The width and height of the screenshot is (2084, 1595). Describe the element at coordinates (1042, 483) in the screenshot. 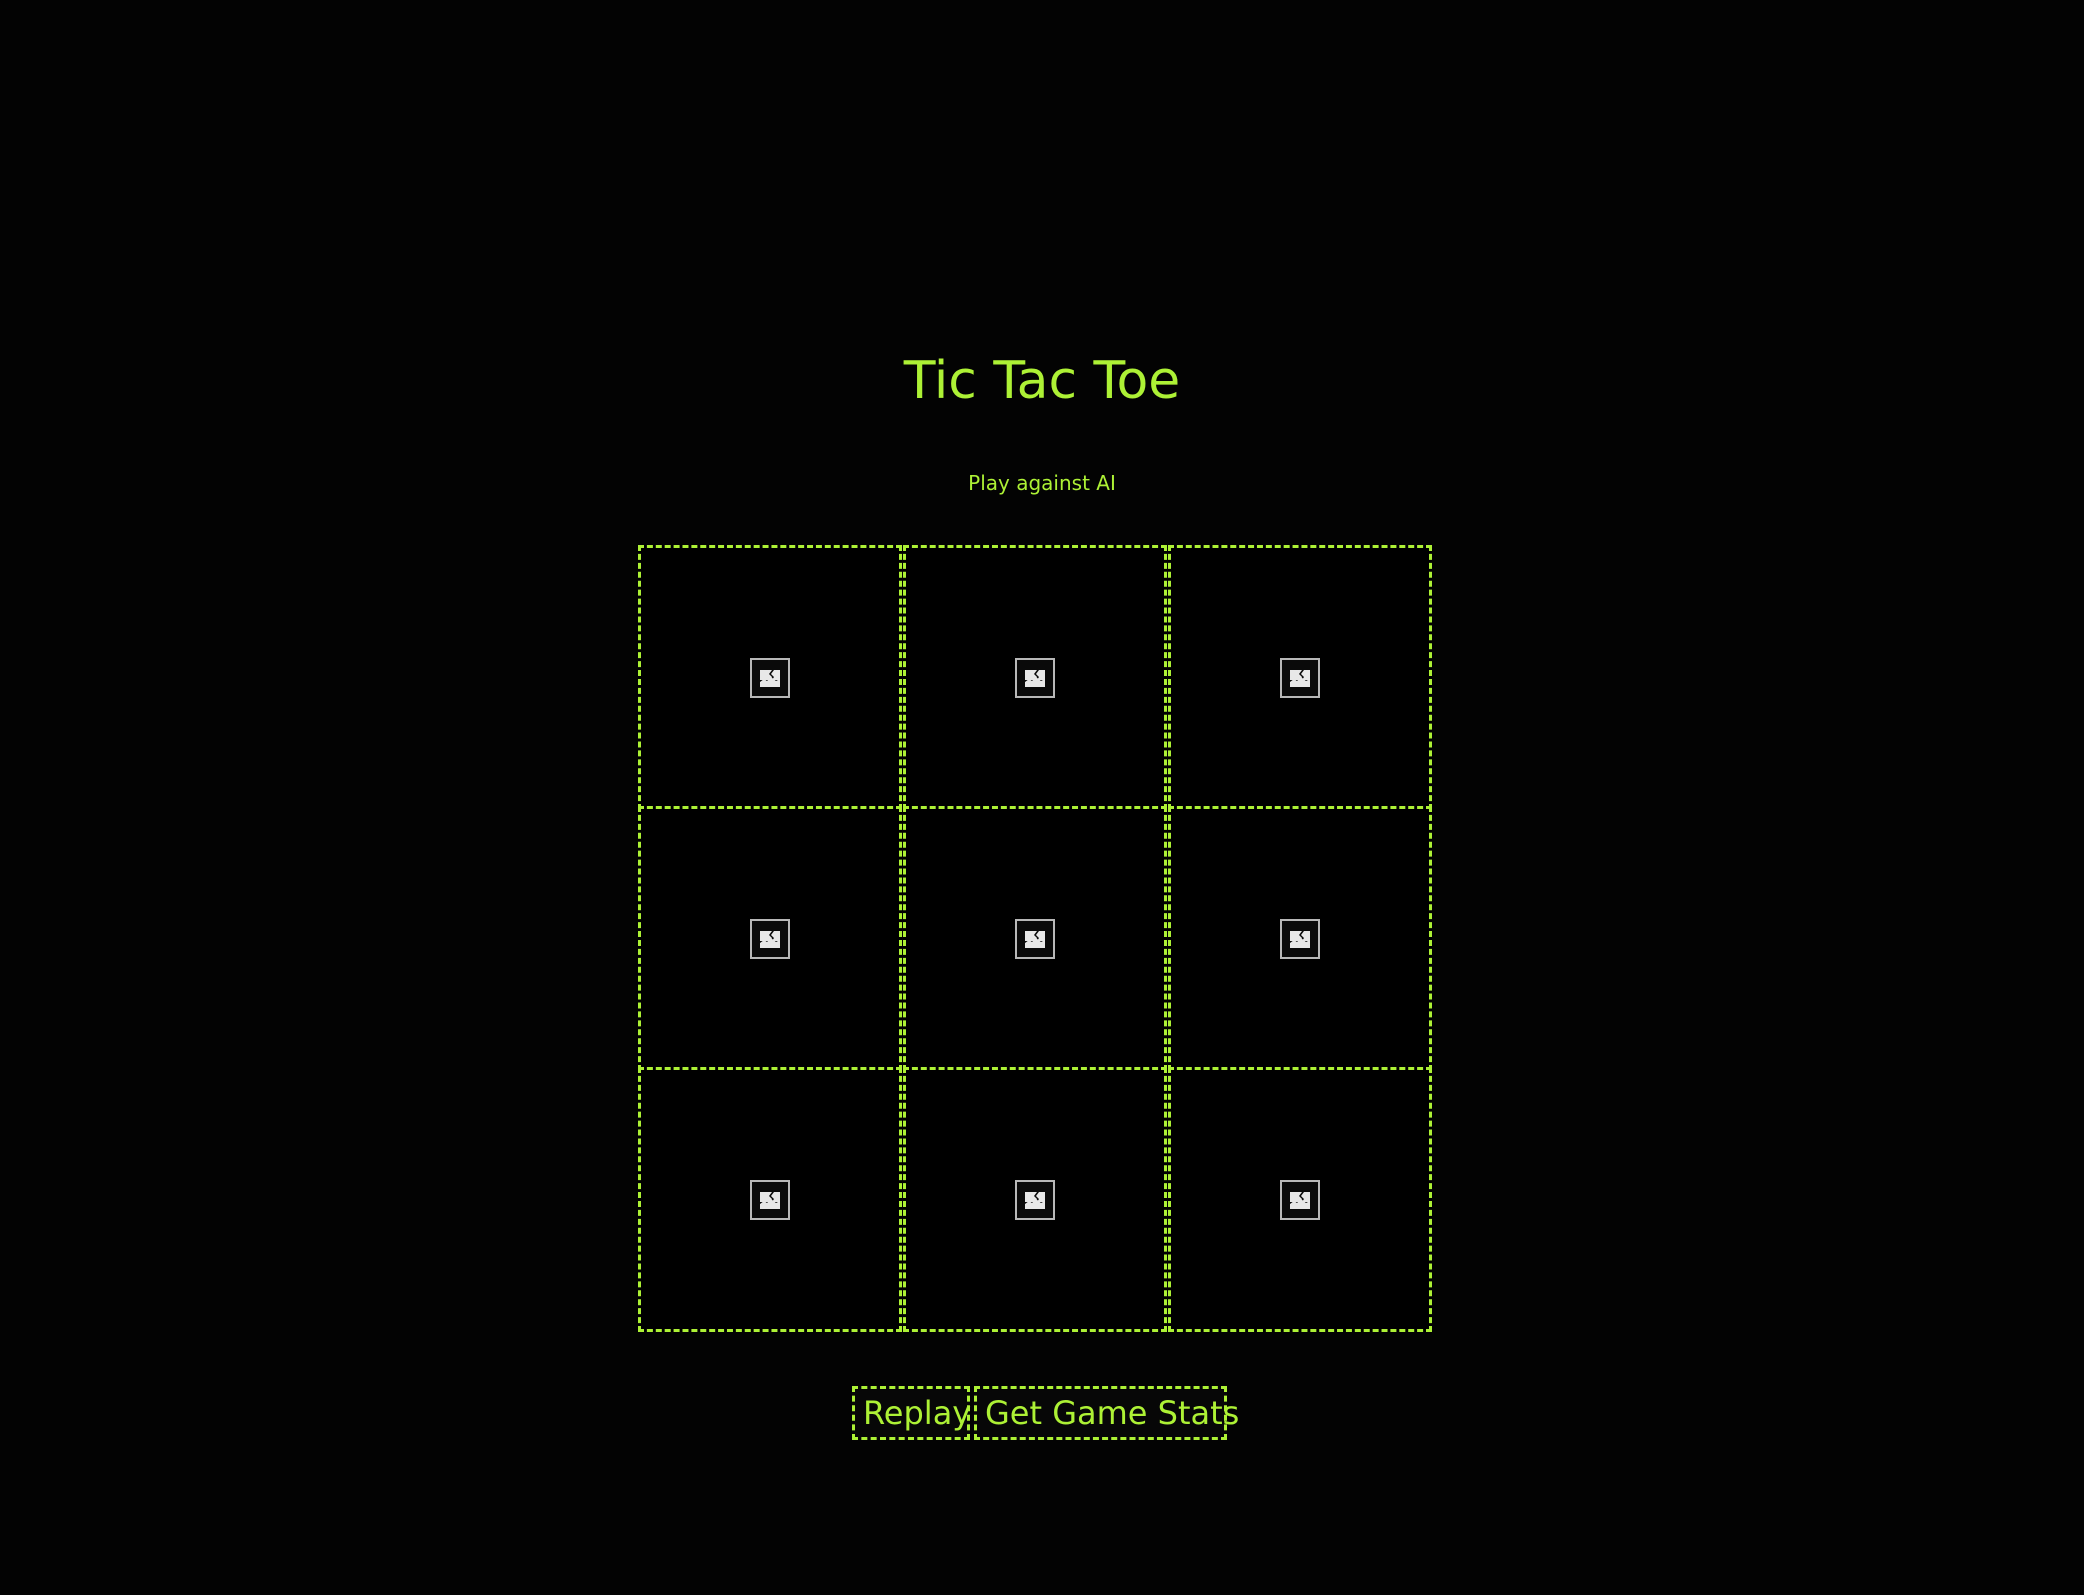

I see `page-subtitle: Play against AI` at that location.